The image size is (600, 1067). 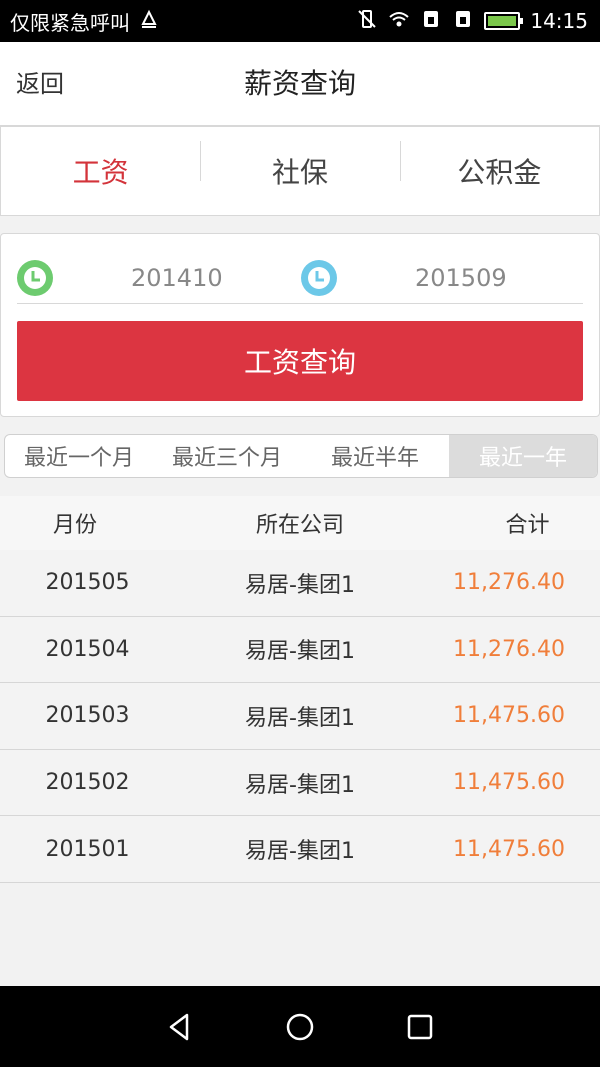 I want to click on cell-month: 201503, so click(x=87, y=716).